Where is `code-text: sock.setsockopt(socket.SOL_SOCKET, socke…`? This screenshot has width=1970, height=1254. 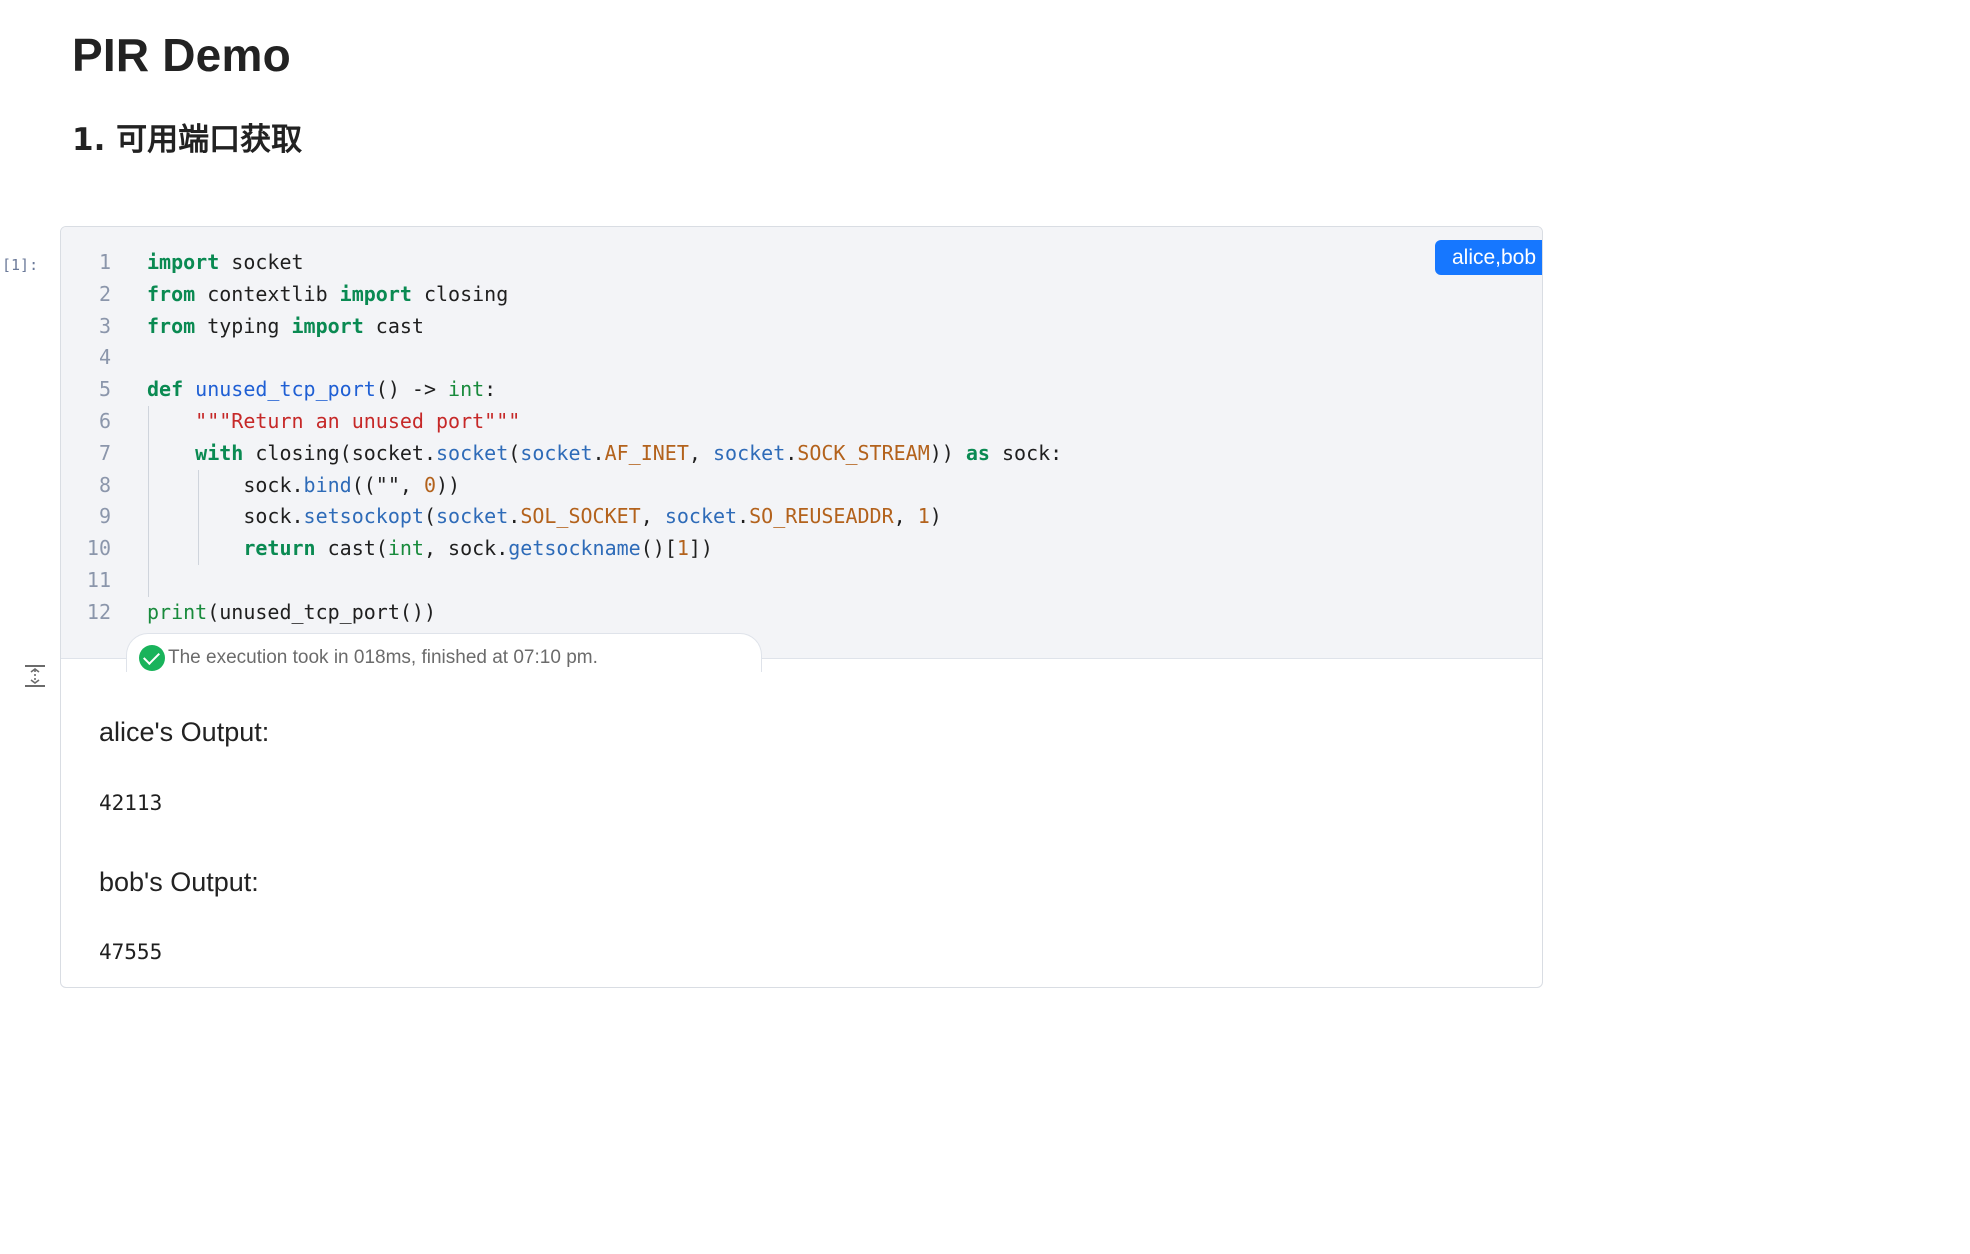
code-text: sock.setsockopt(socket.SOL_SOCKET, socke… is located at coordinates (544, 516).